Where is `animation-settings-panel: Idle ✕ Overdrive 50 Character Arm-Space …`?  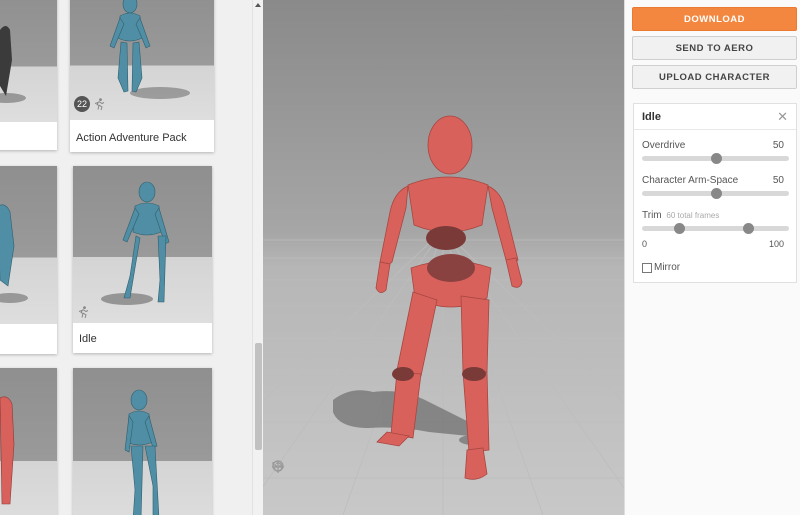 animation-settings-panel: Idle ✕ Overdrive 50 Character Arm-Space … is located at coordinates (715, 193).